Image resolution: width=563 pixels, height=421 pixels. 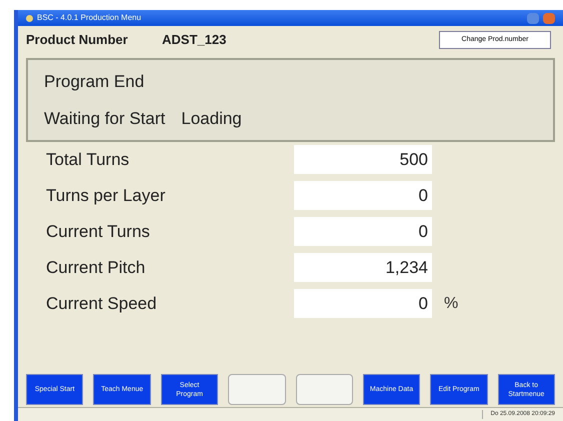 What do you see at coordinates (451, 304) in the screenshot?
I see `unit-text: %` at bounding box center [451, 304].